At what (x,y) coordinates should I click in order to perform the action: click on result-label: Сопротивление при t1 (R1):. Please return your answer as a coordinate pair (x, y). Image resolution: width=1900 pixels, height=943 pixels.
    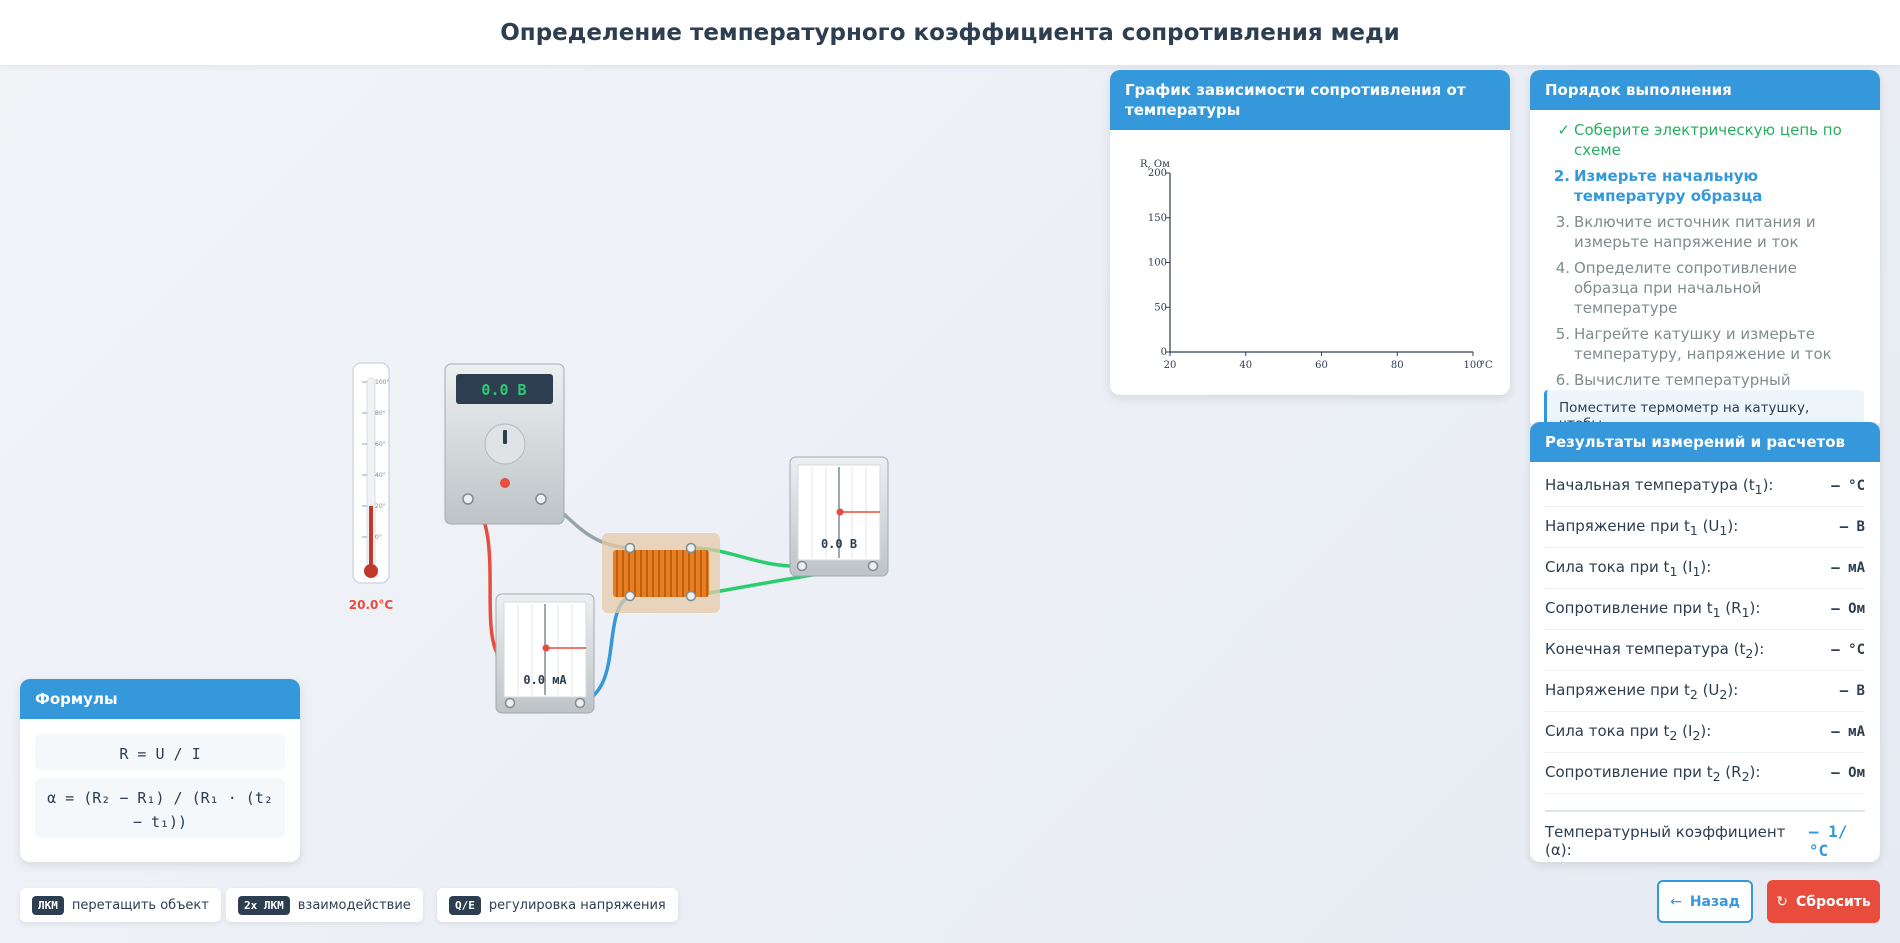
    Looking at the image, I should click on (1652, 609).